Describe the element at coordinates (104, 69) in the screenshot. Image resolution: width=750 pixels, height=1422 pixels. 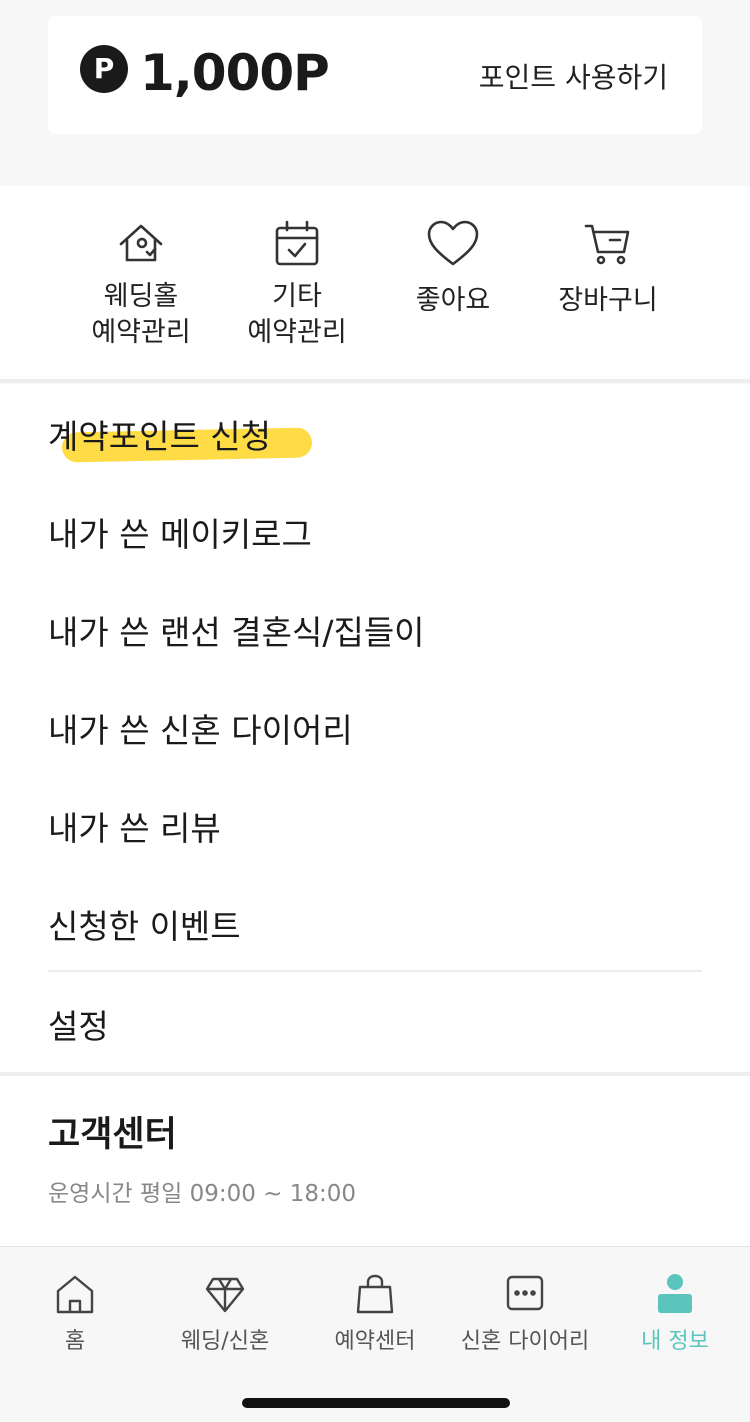
I see `point-badge-icon: P` at that location.